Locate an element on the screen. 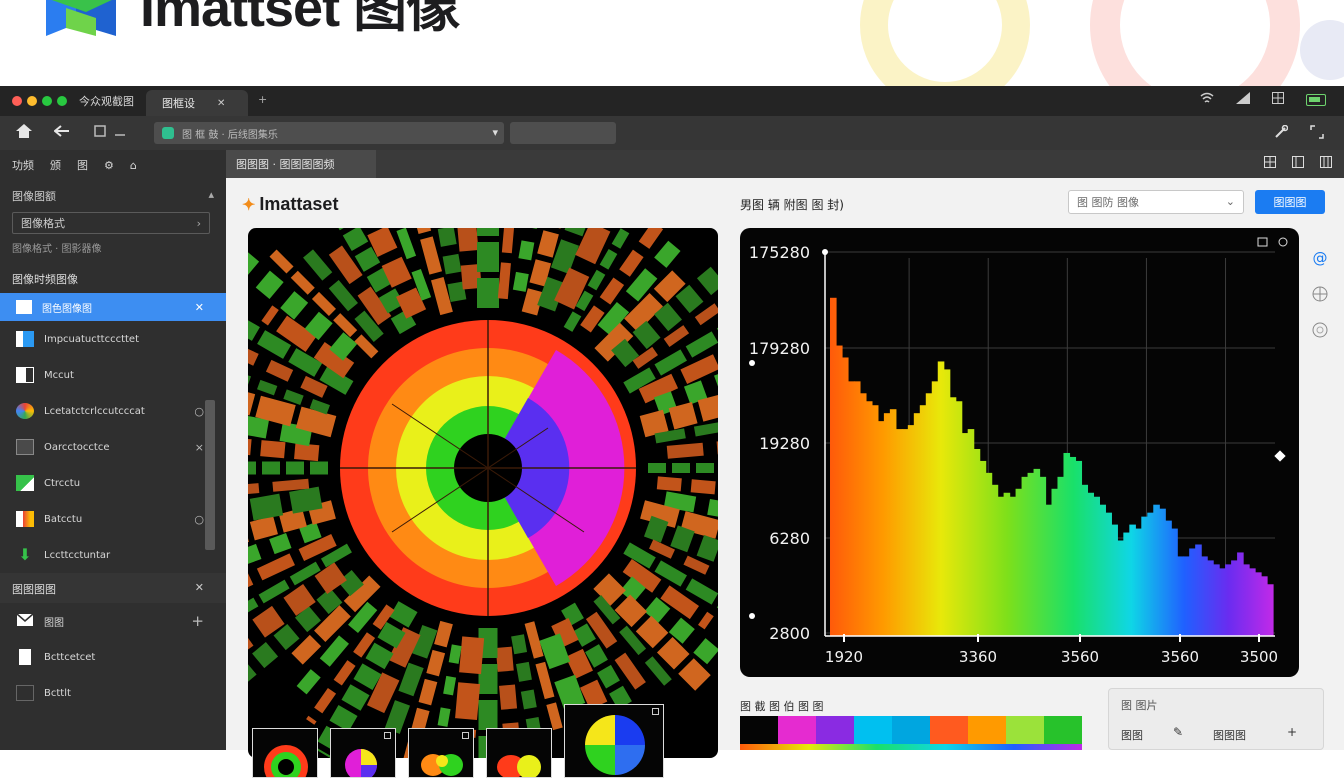 The image size is (1344, 778). close-window-button is located at coordinates (17, 101).